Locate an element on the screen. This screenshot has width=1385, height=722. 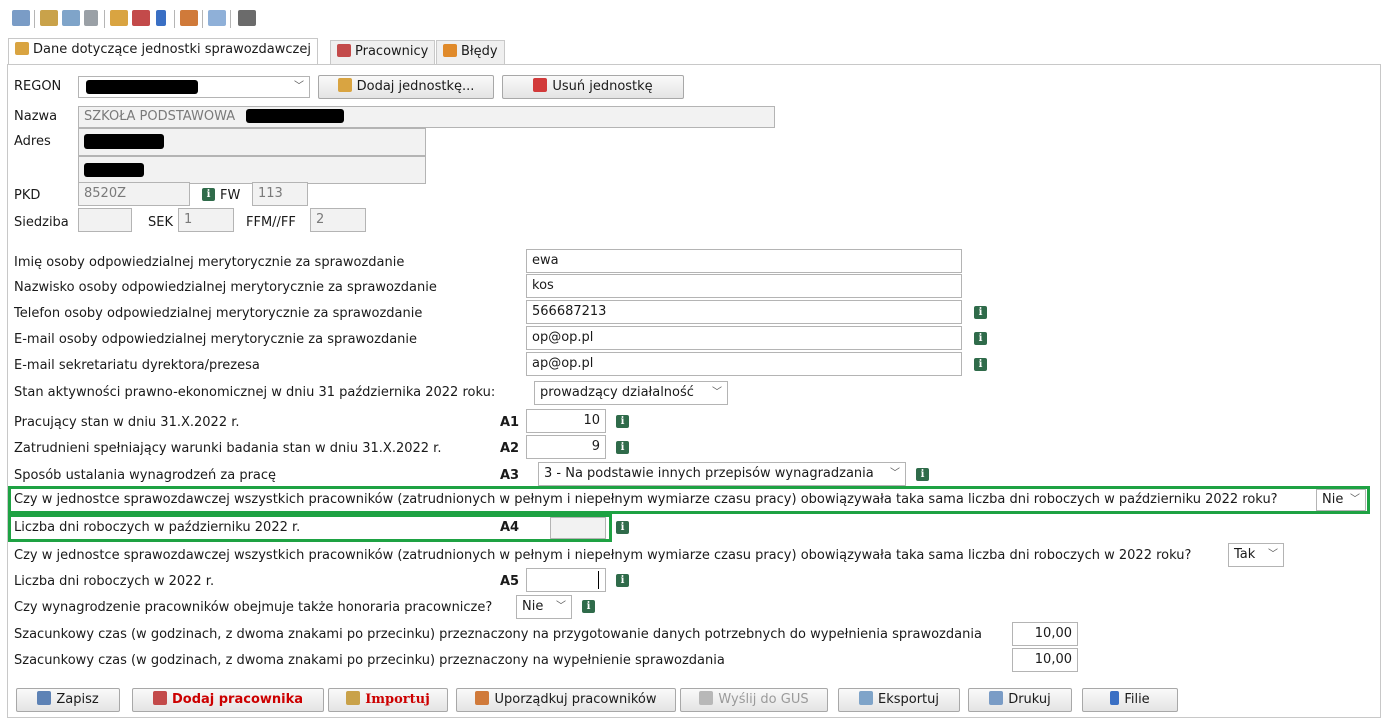
save-label: Zapisz is located at coordinates (77, 699).